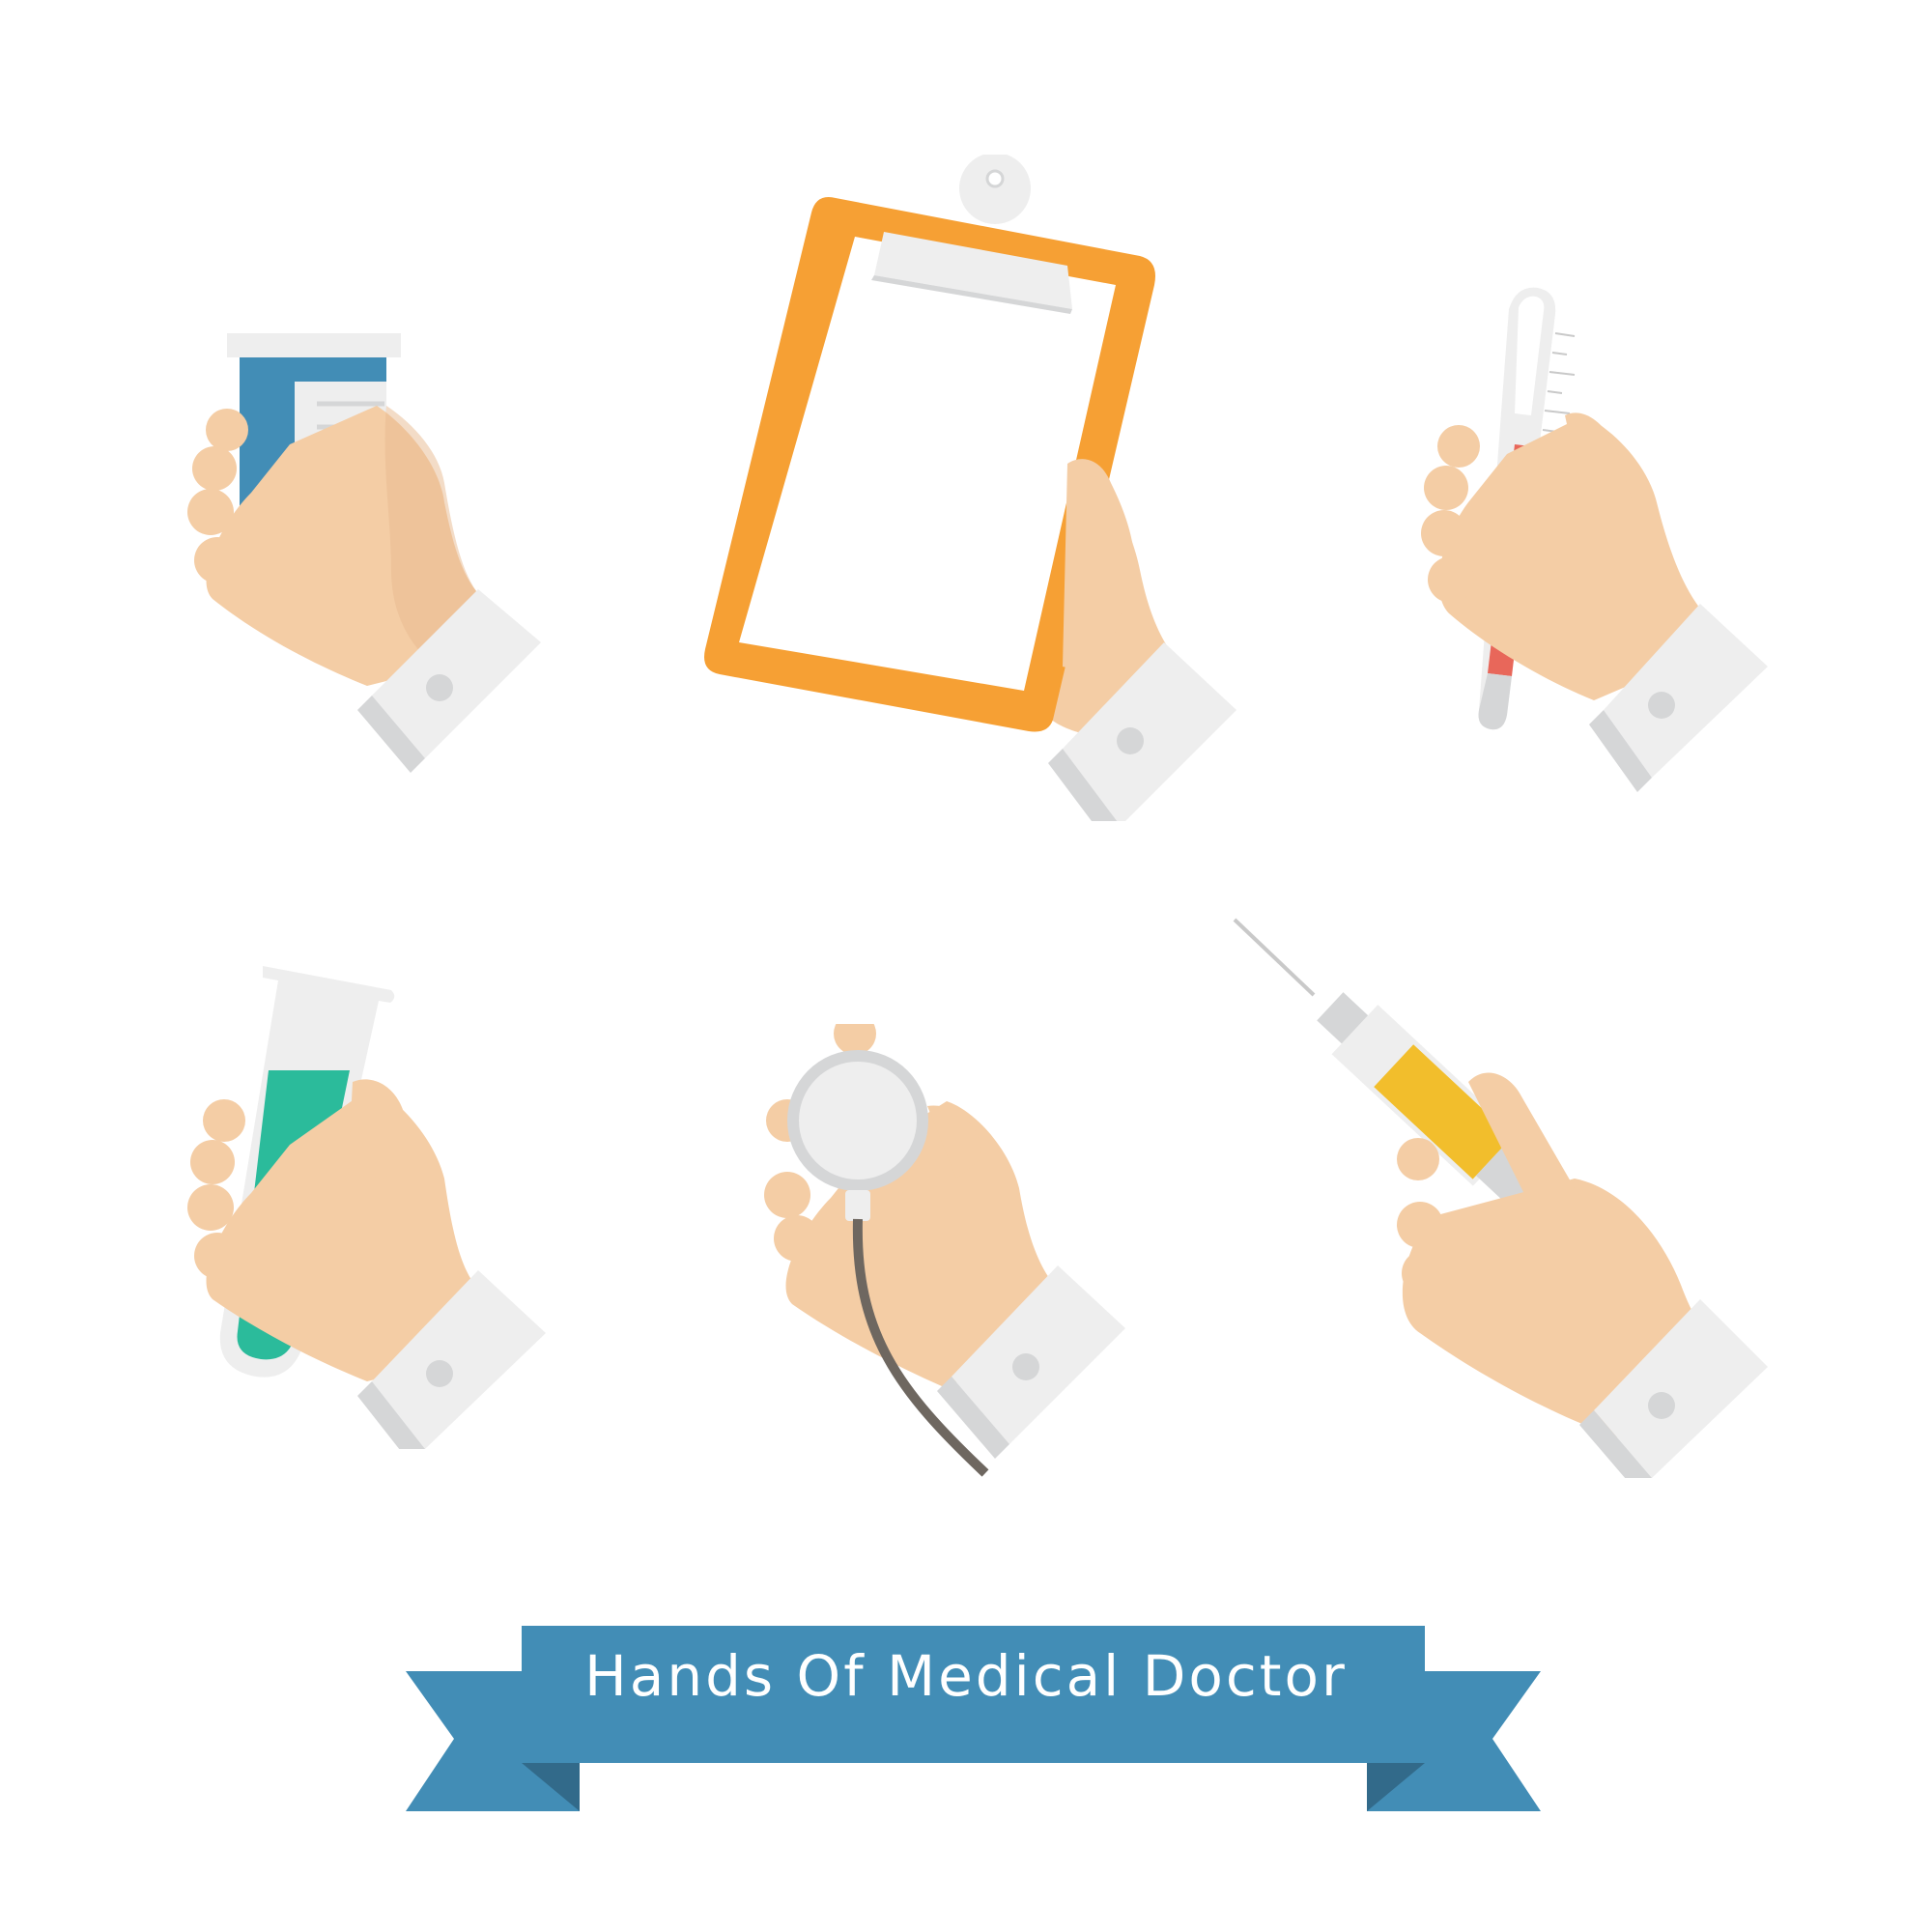  I want to click on hand-holding-clipboard-icon, so click(970, 488).